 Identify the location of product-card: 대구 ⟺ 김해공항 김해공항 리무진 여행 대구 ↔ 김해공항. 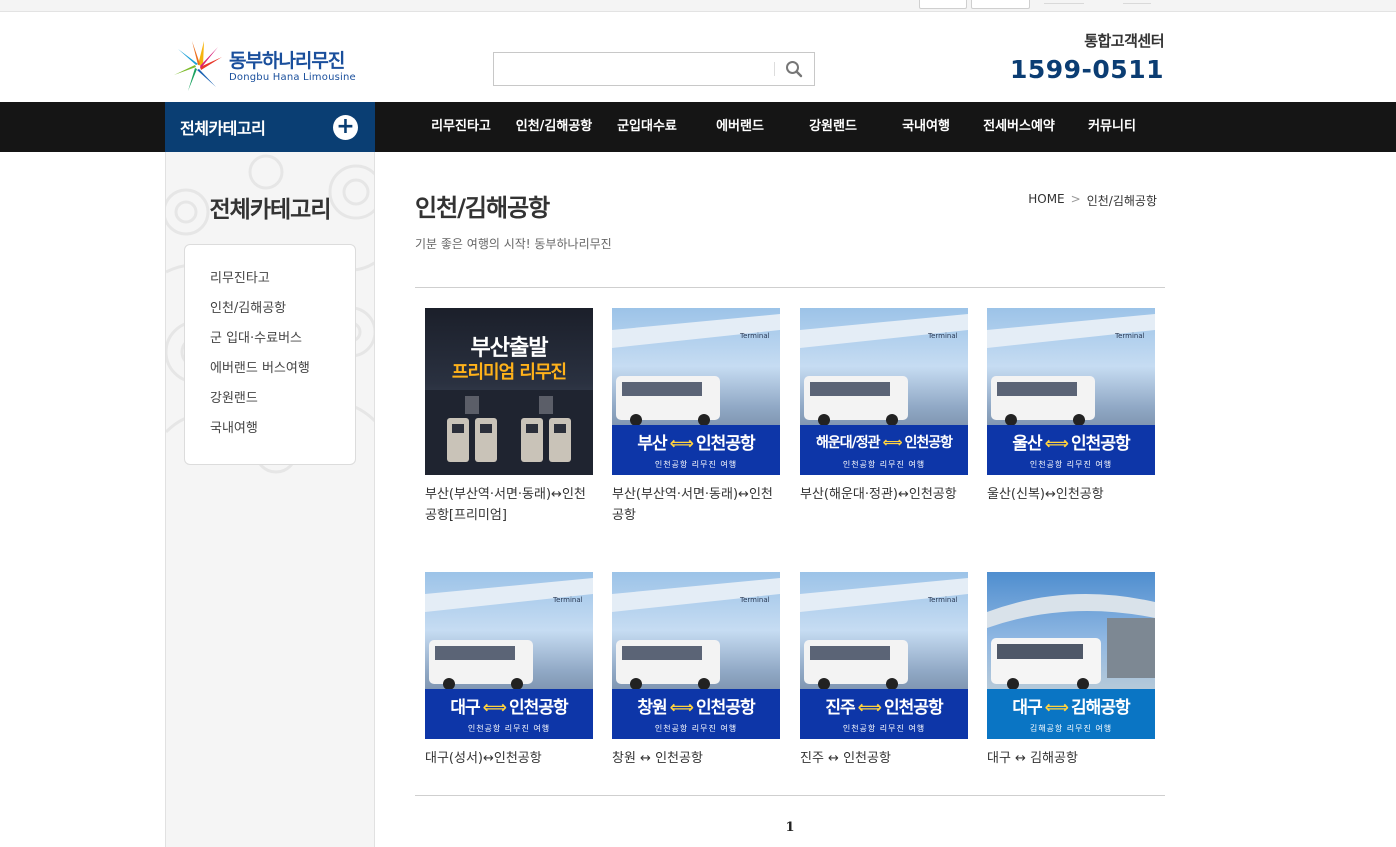
(1071, 670).